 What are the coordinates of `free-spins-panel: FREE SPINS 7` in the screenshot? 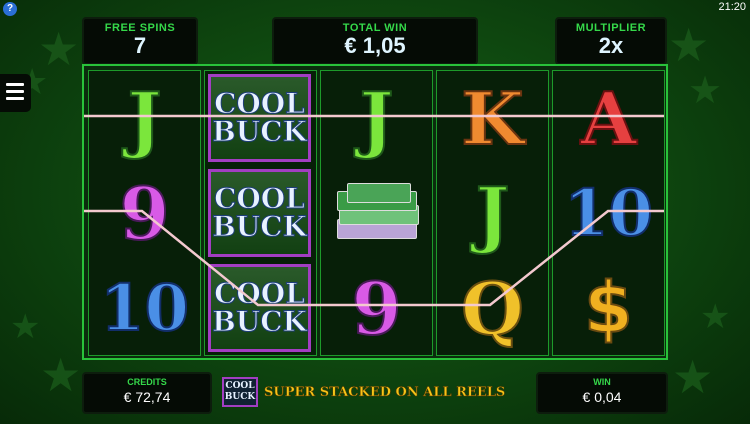 It's located at (140, 41).